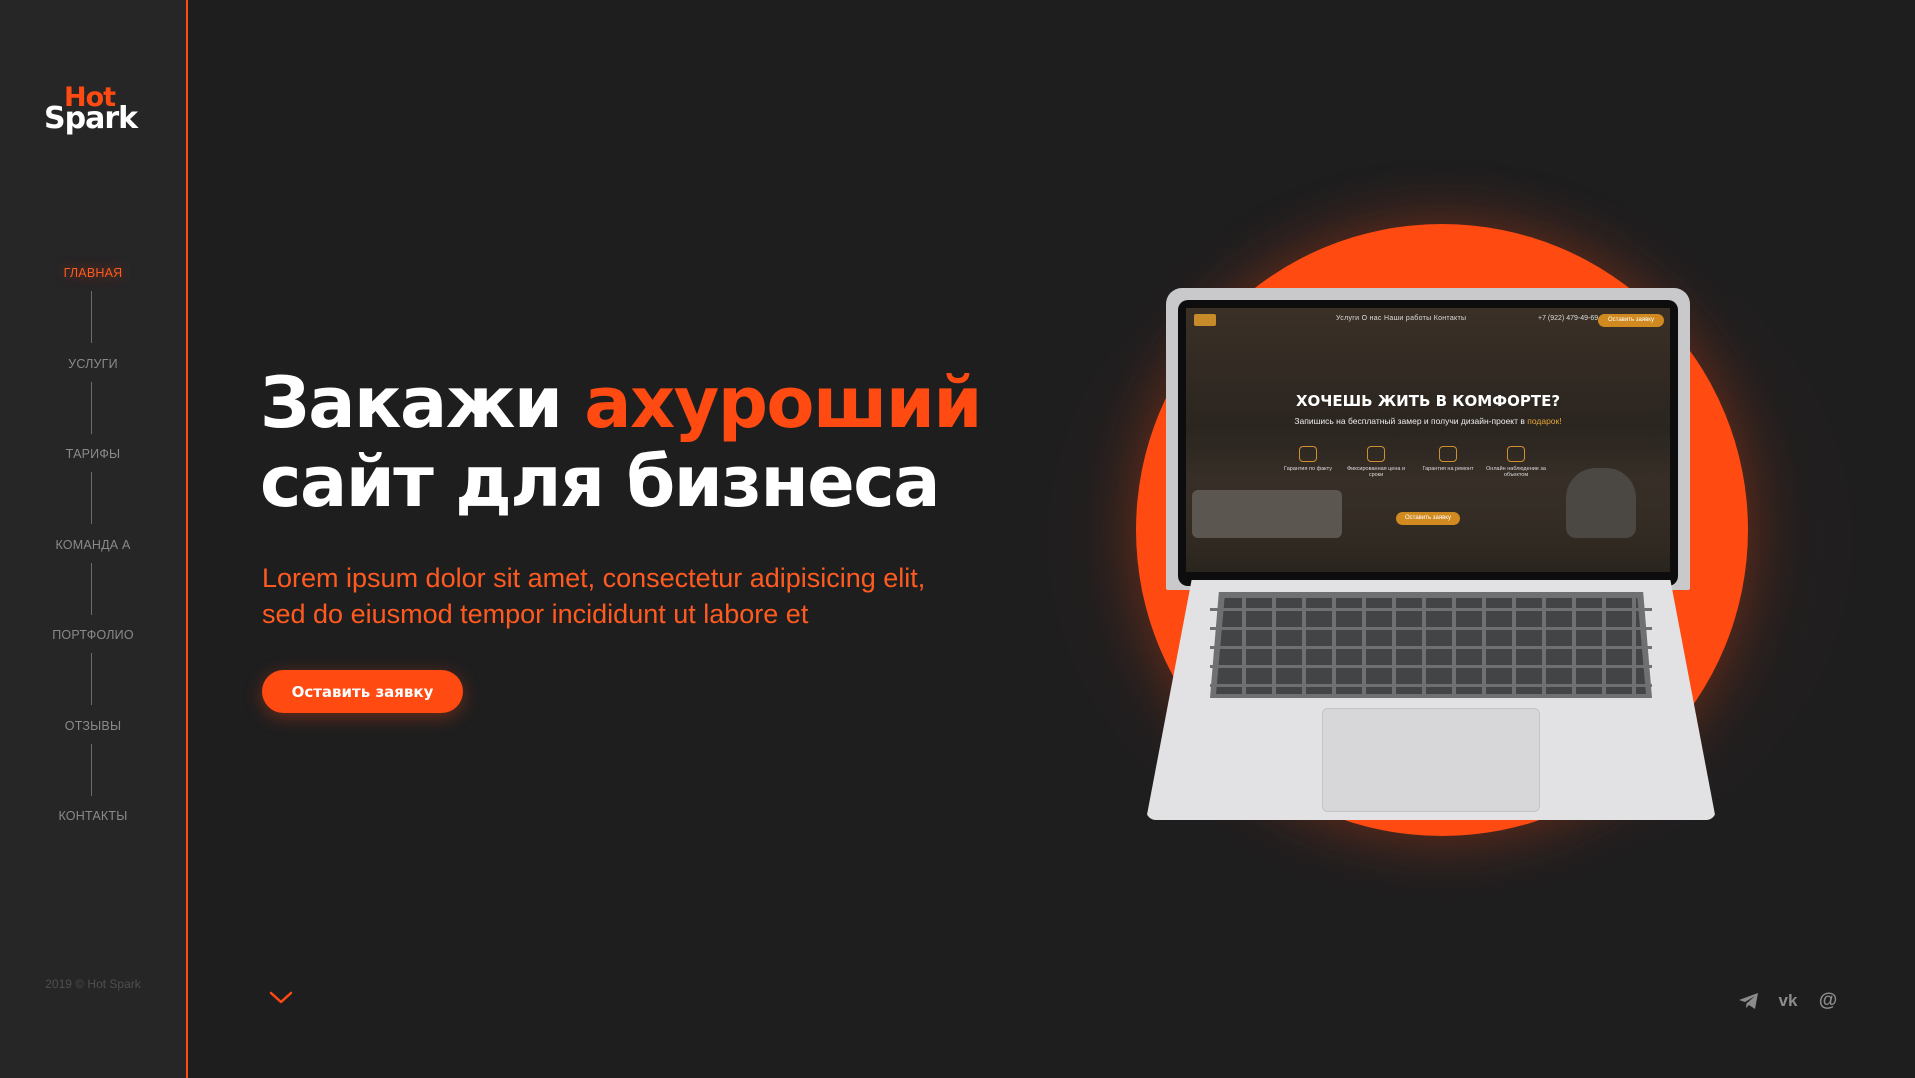 The image size is (1915, 1078). What do you see at coordinates (1205, 320) in the screenshot?
I see `mockup-logo` at bounding box center [1205, 320].